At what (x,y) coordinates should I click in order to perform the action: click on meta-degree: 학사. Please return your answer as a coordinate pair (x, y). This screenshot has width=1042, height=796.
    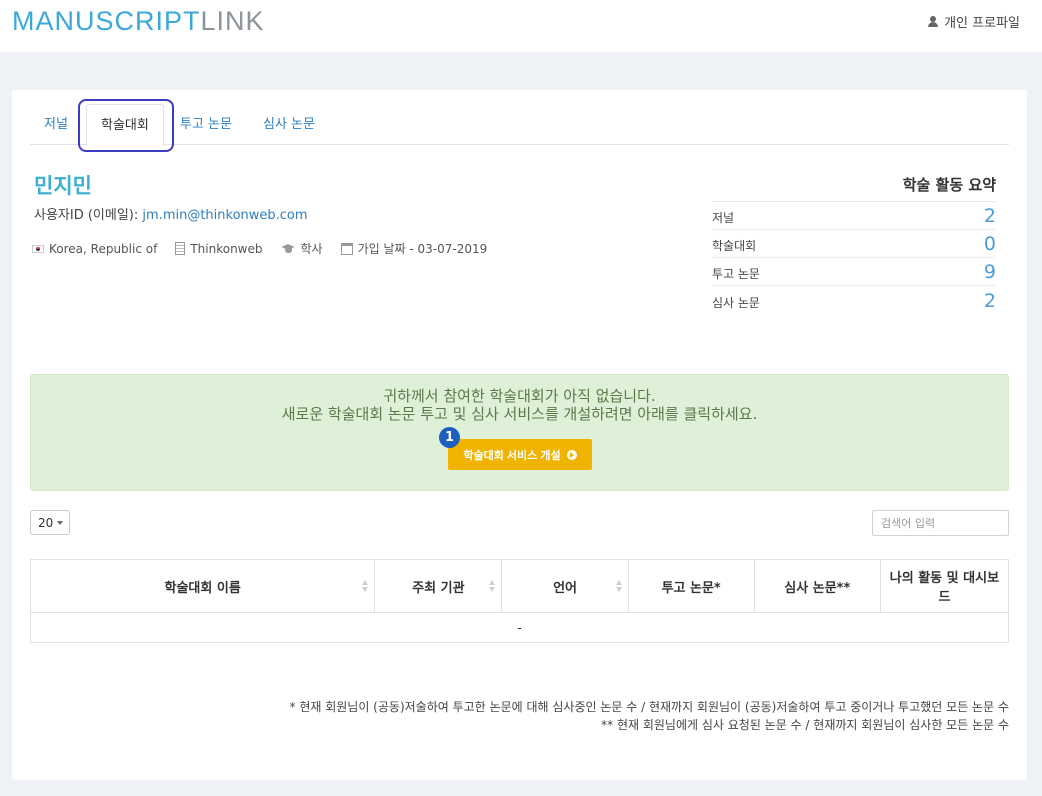
    Looking at the image, I should click on (302, 248).